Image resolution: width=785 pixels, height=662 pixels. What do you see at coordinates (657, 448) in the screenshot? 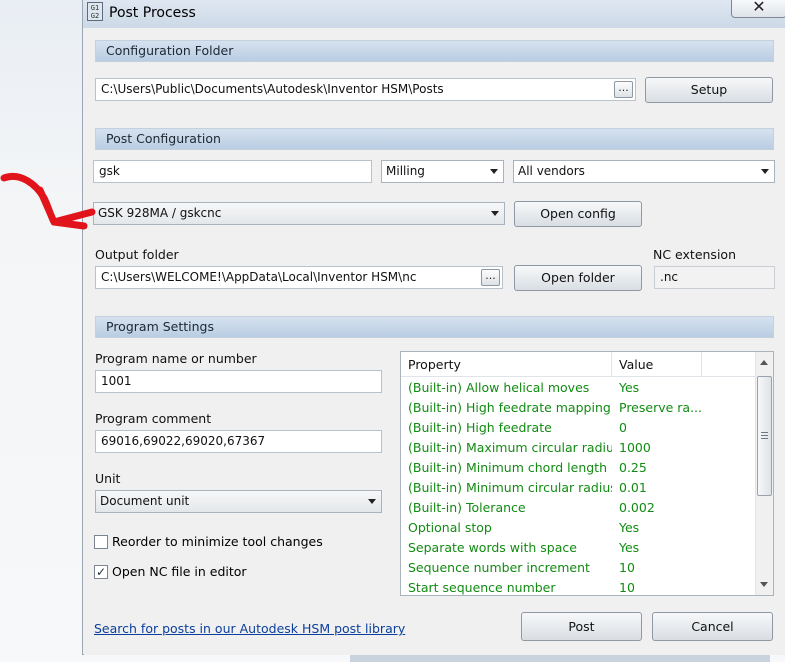
I see `property-value-cell: 1000` at bounding box center [657, 448].